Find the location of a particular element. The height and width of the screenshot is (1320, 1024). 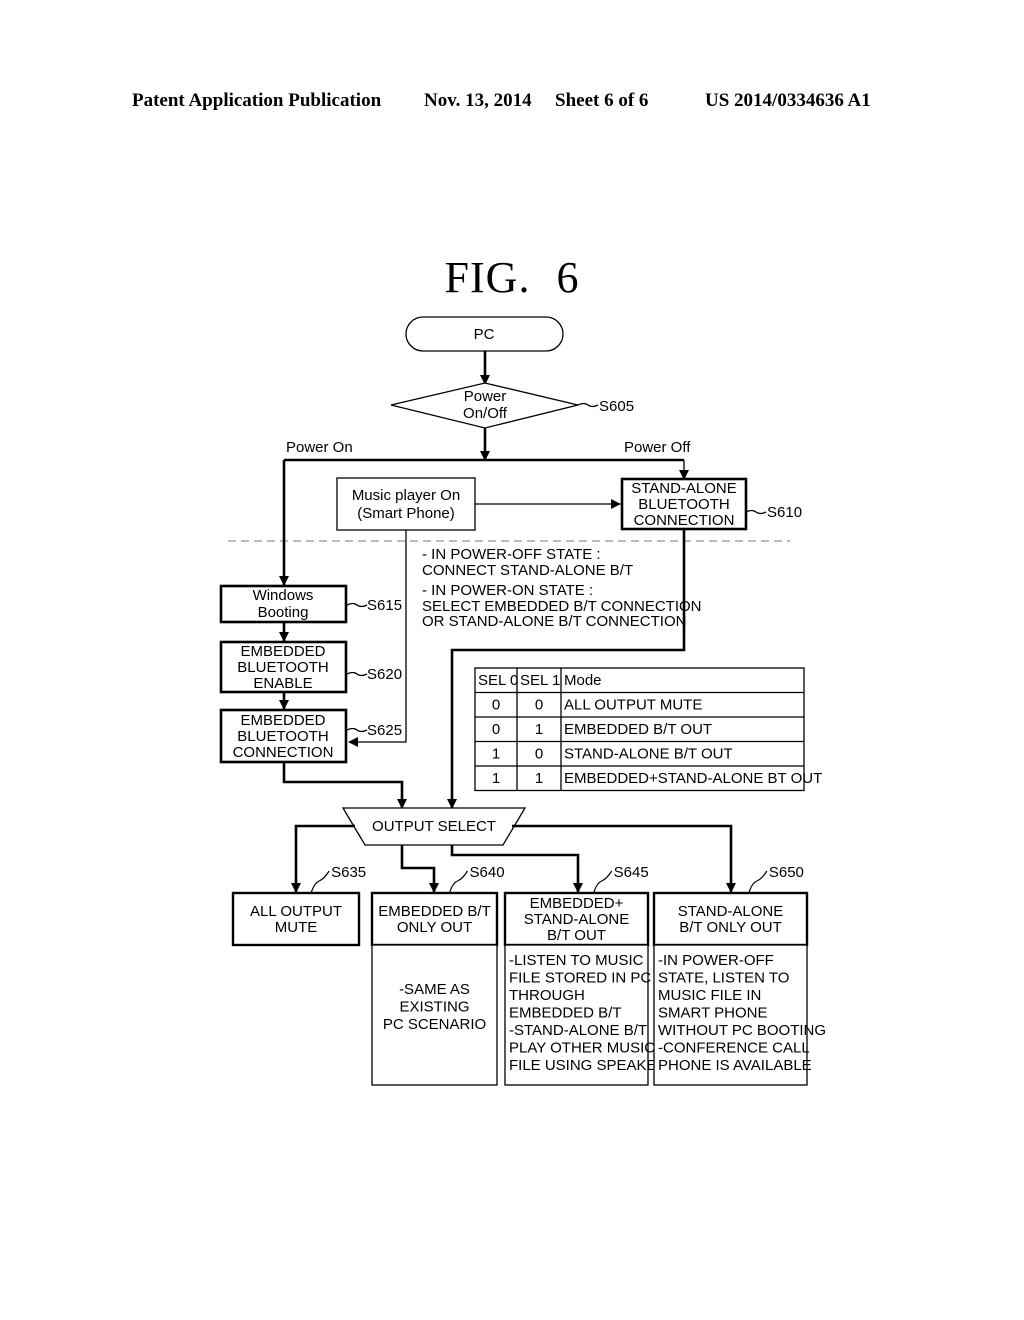

arrow-to-s635 is located at coordinates (323, 858).